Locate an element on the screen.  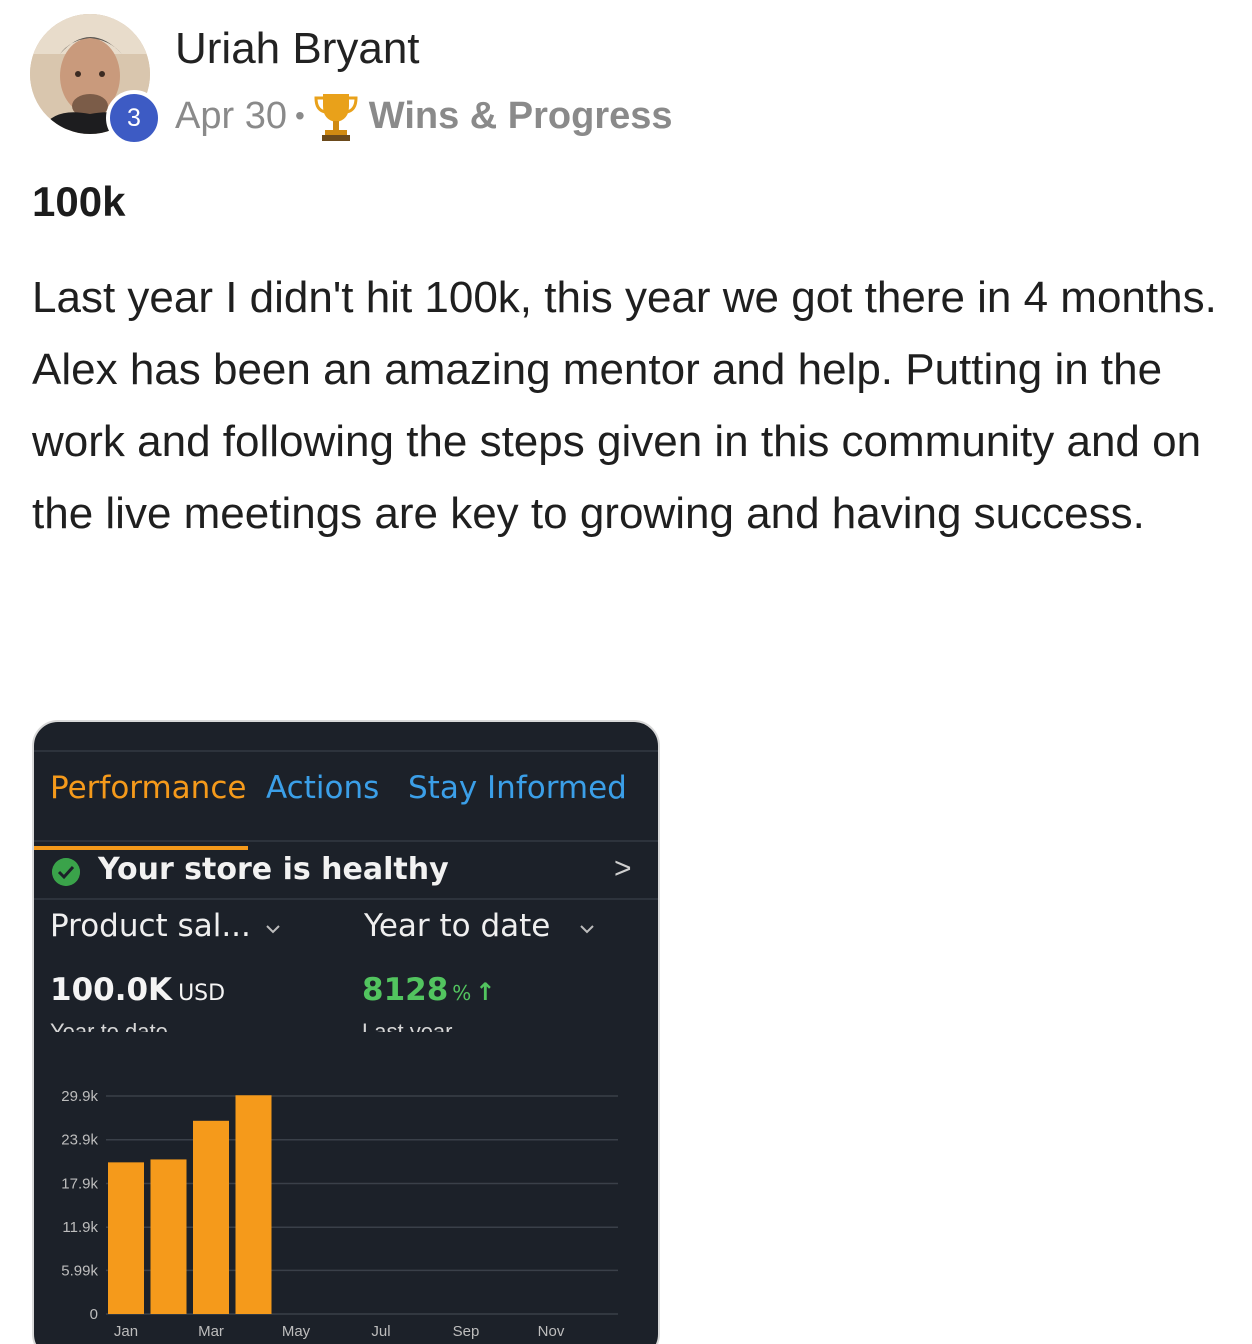
change-value: 8128 is located at coordinates (405, 990).